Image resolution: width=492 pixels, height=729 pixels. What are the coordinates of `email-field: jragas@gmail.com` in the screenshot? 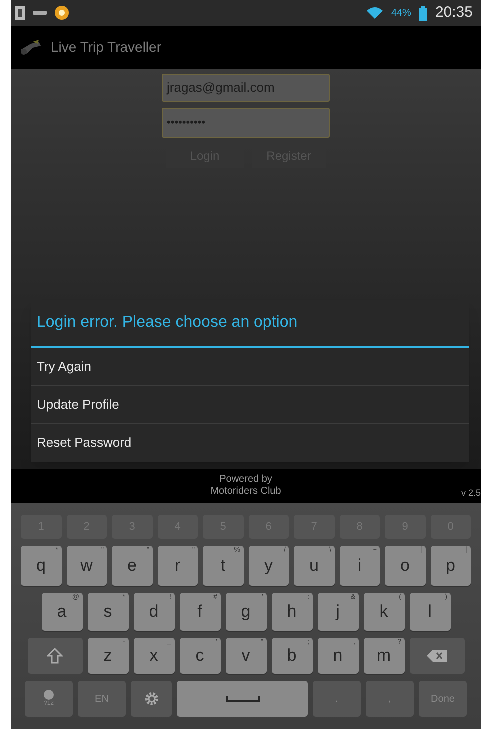 It's located at (246, 88).